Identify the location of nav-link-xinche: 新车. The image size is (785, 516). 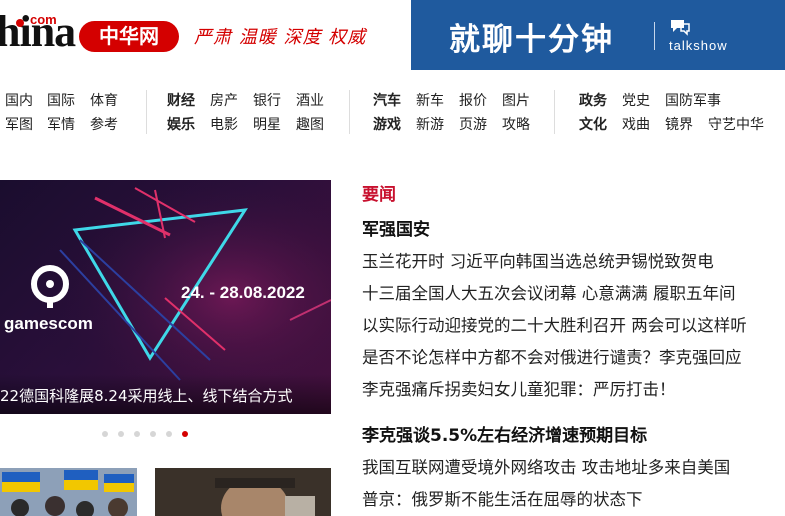
(430, 100).